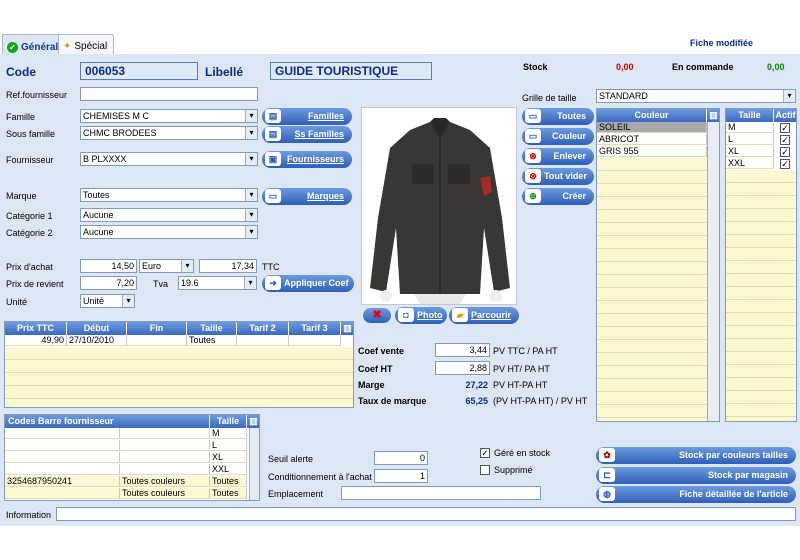 The height and width of the screenshot is (560, 800). I want to click on globe-icon: ◍, so click(607, 494).